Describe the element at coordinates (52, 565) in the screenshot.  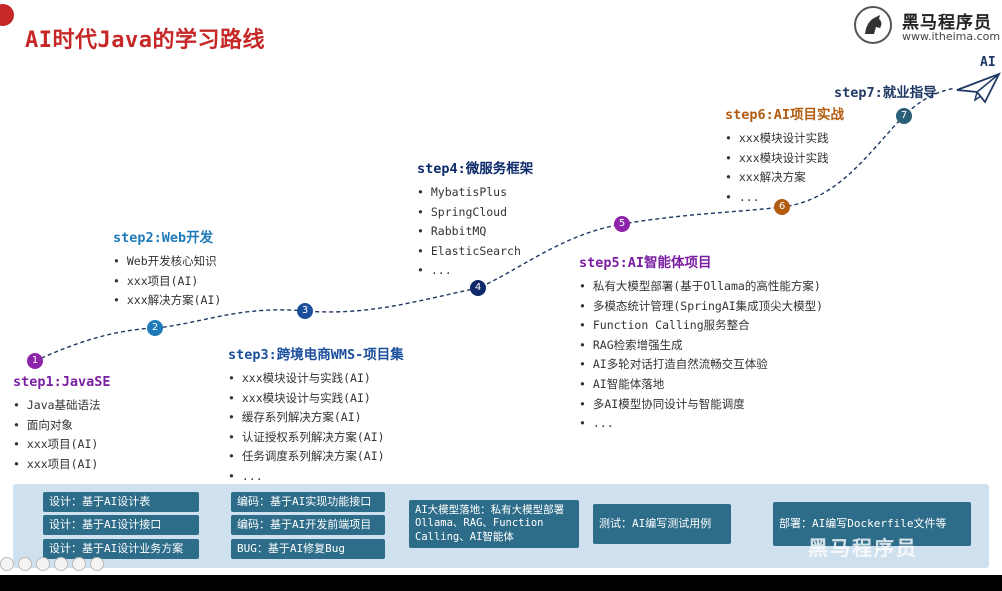
I see `presenter-toolbar` at that location.